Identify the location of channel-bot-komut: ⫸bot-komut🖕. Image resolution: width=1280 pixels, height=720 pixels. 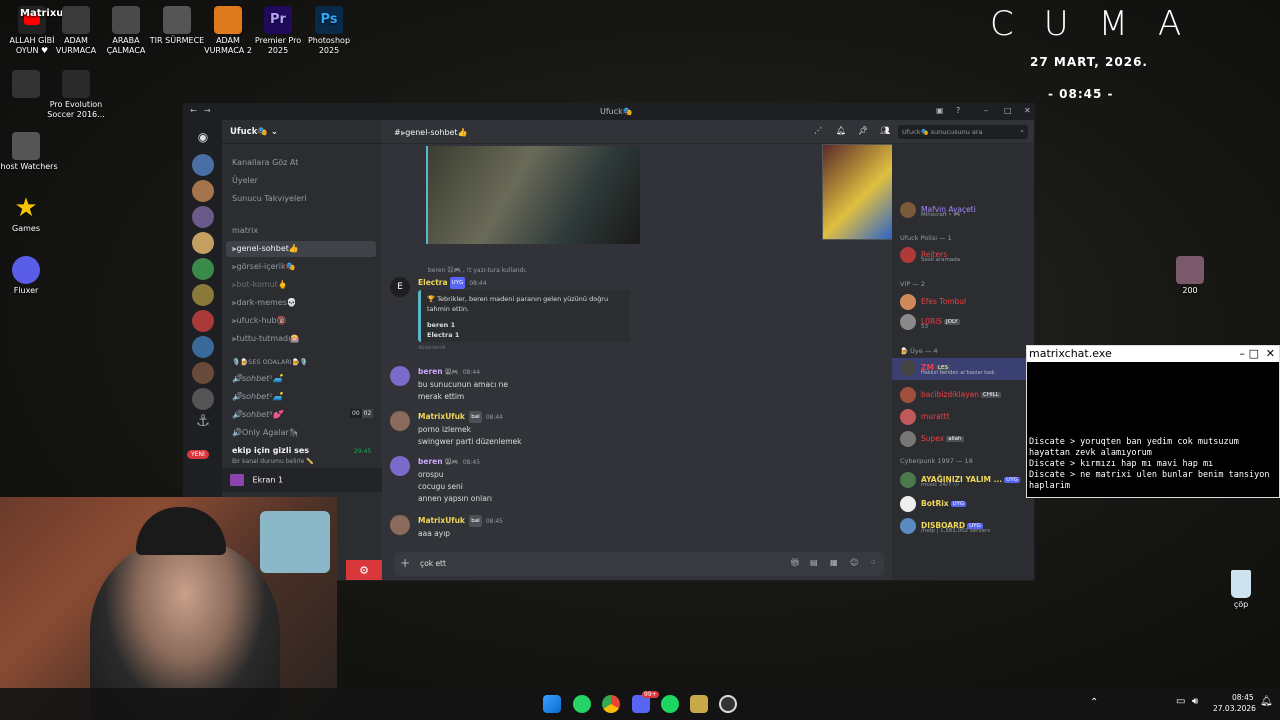
(260, 285).